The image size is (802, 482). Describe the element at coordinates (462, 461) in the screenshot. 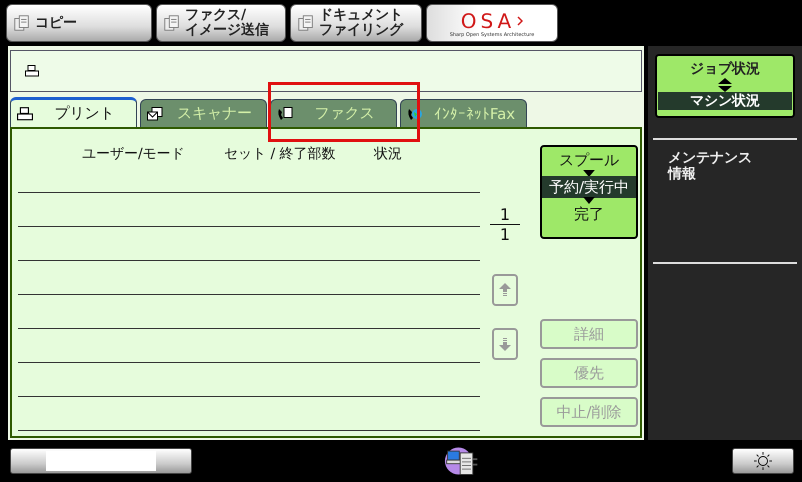

I see `printer-status-icon` at that location.